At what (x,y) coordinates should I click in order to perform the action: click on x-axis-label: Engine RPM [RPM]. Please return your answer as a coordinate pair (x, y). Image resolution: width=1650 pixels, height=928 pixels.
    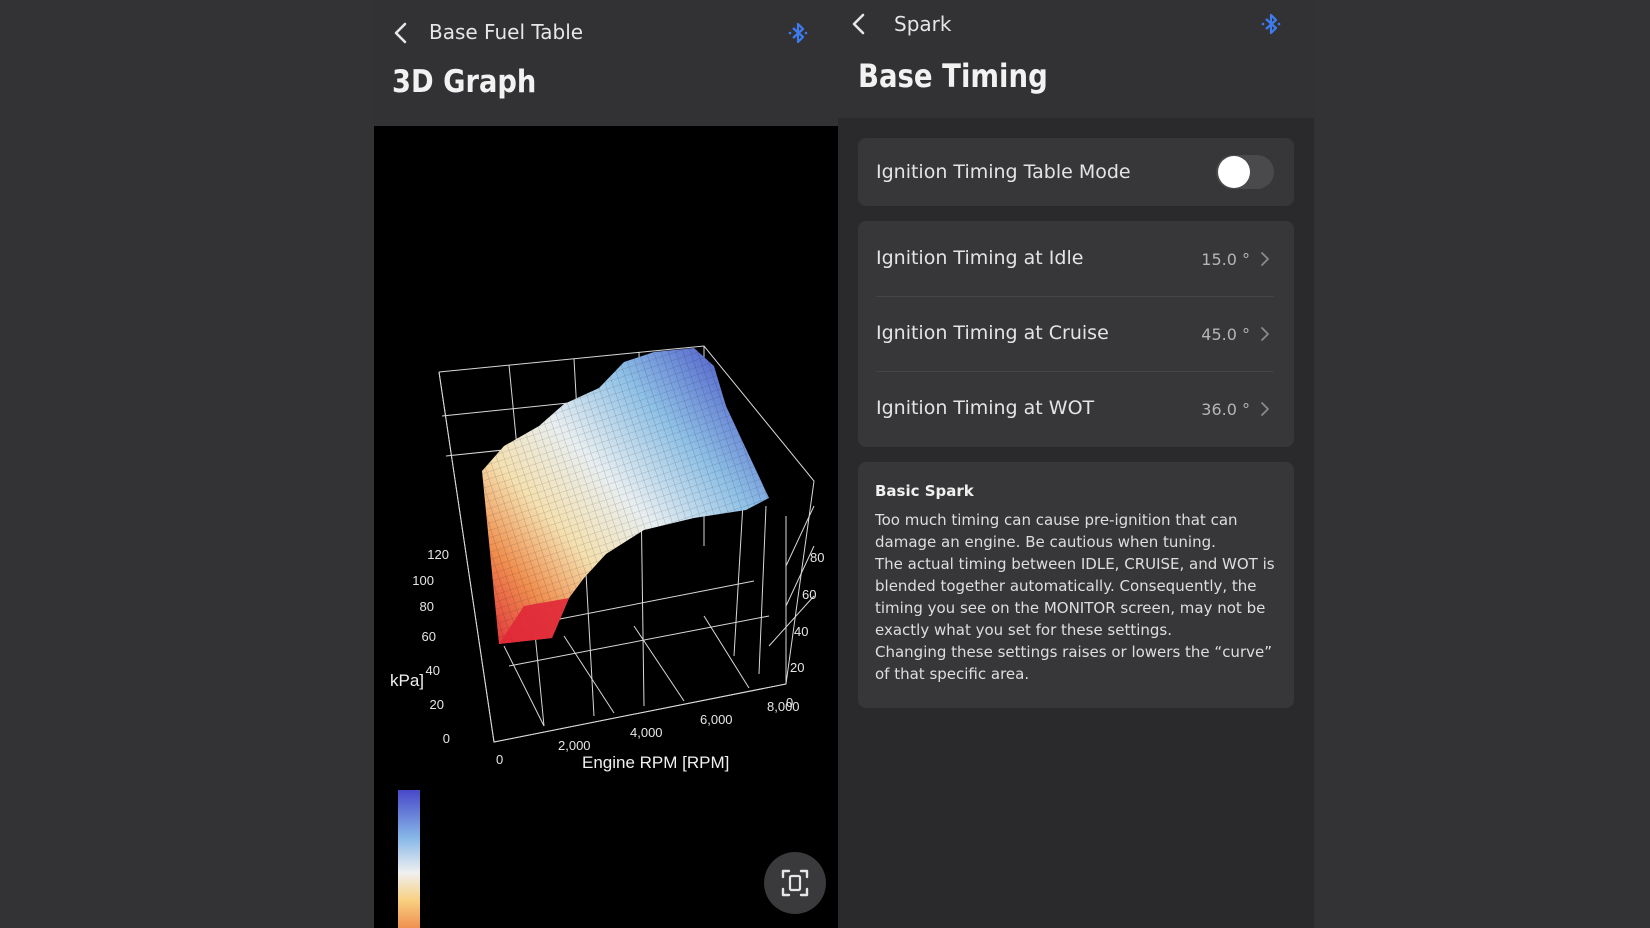
    Looking at the image, I should click on (655, 762).